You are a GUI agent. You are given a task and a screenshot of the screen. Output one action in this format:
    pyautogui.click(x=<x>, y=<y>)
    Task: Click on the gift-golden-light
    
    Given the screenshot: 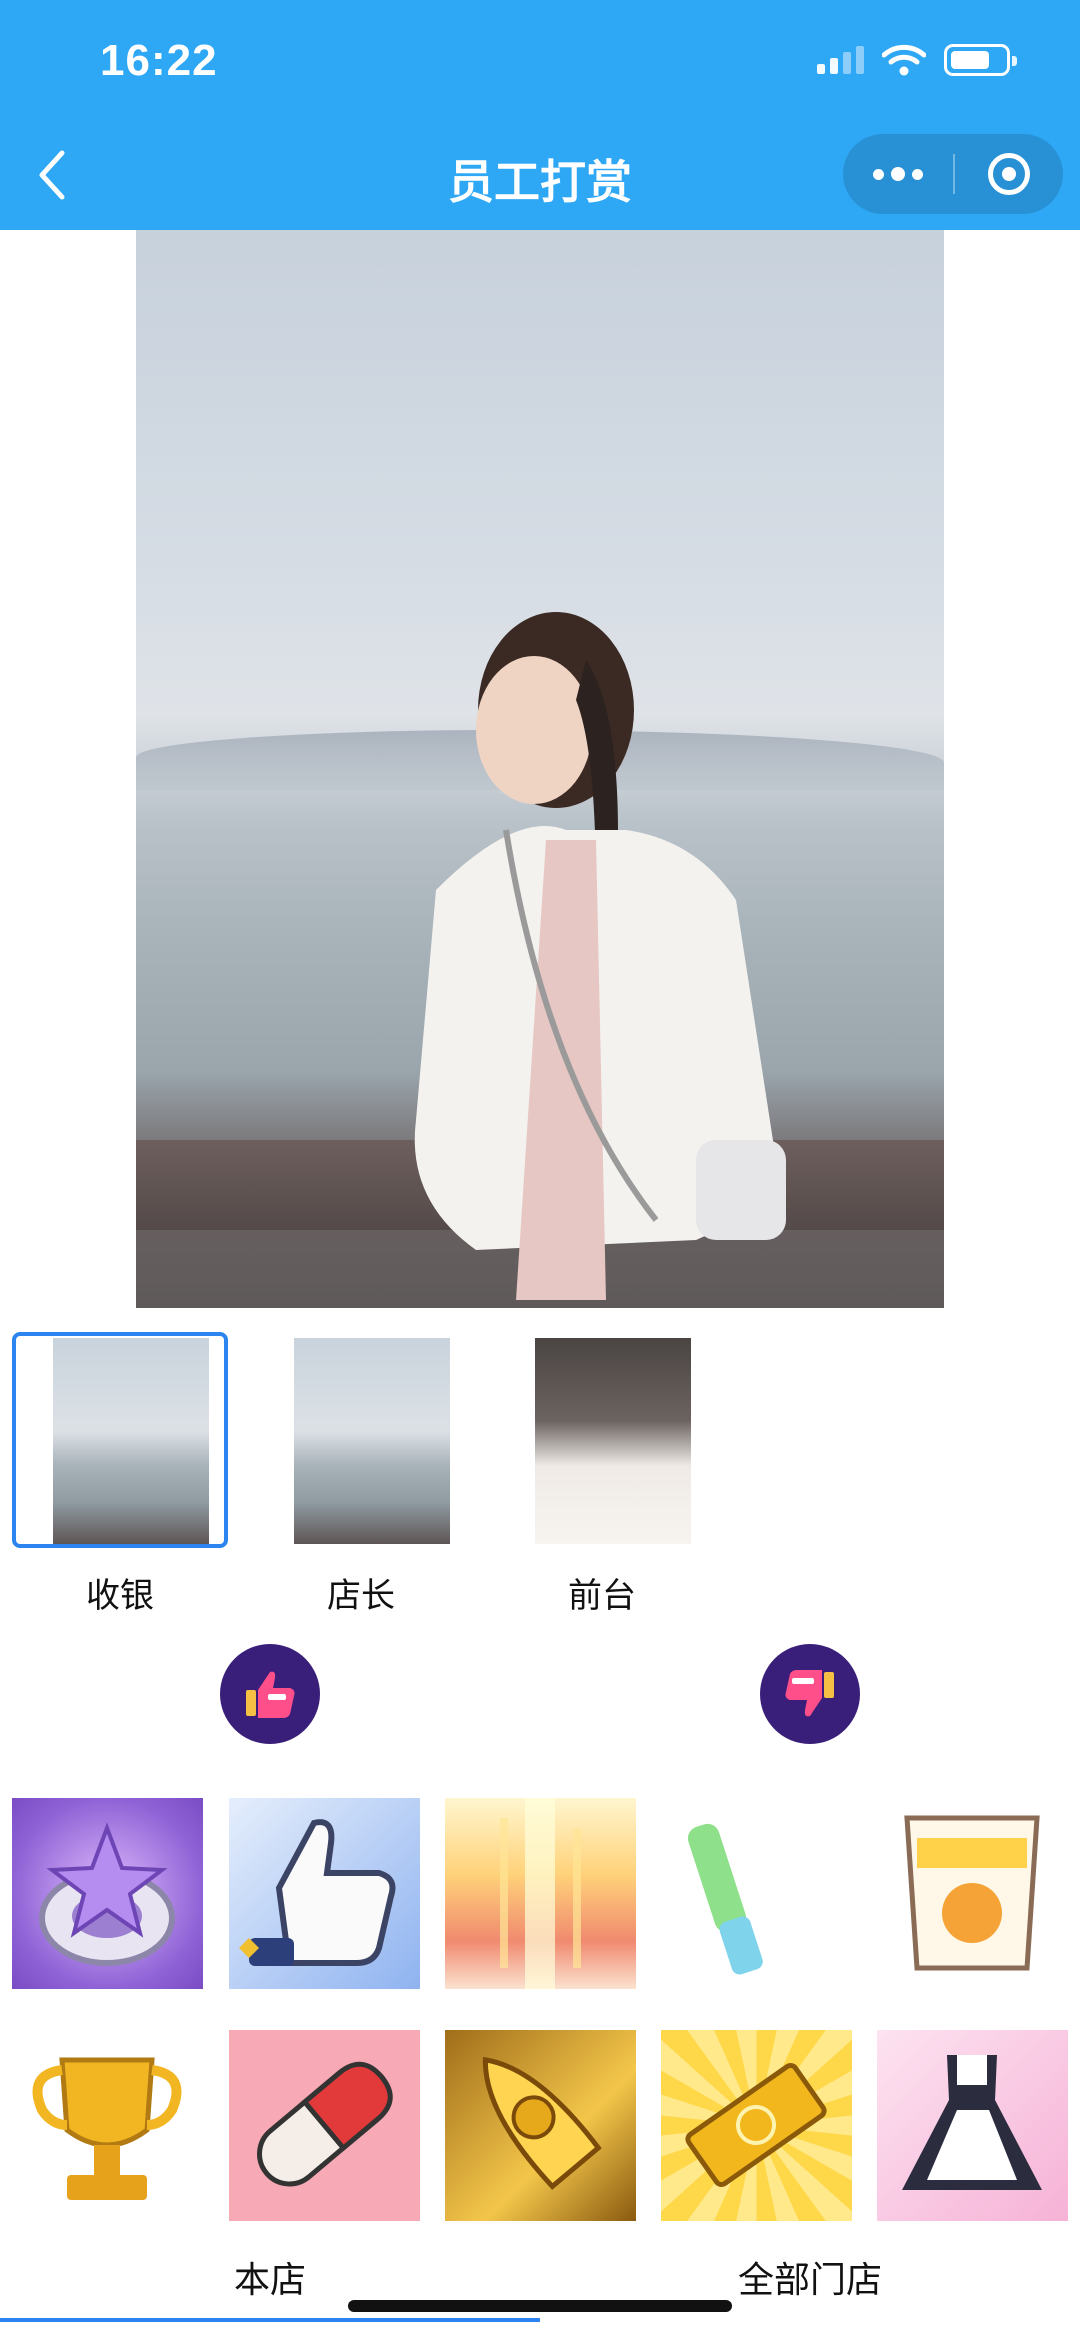 What is the action you would take?
    pyautogui.click(x=540, y=1893)
    